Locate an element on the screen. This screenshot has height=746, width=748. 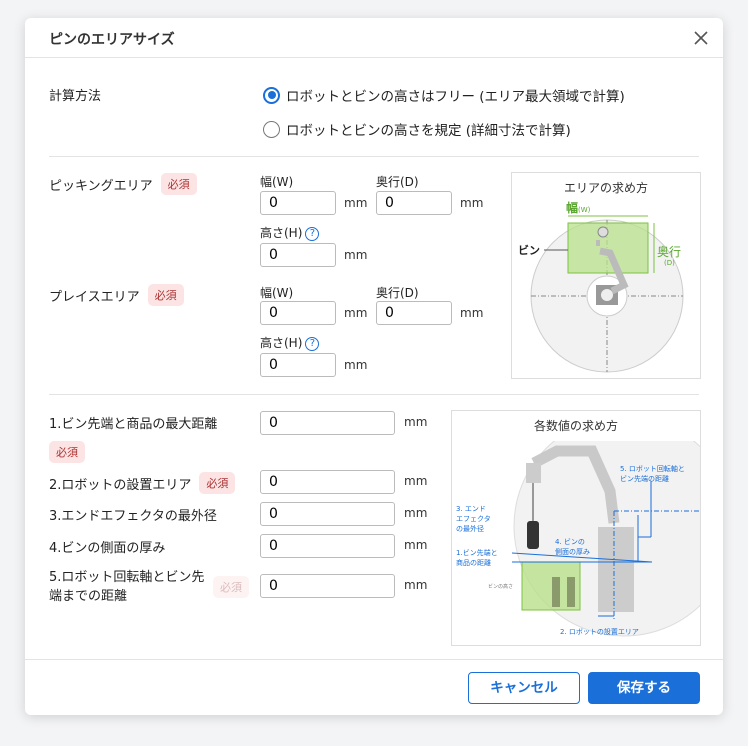
radio-fixed-height: ロボットとビンの高さを規定 (詳細寸法で計算) is located at coordinates (417, 129).